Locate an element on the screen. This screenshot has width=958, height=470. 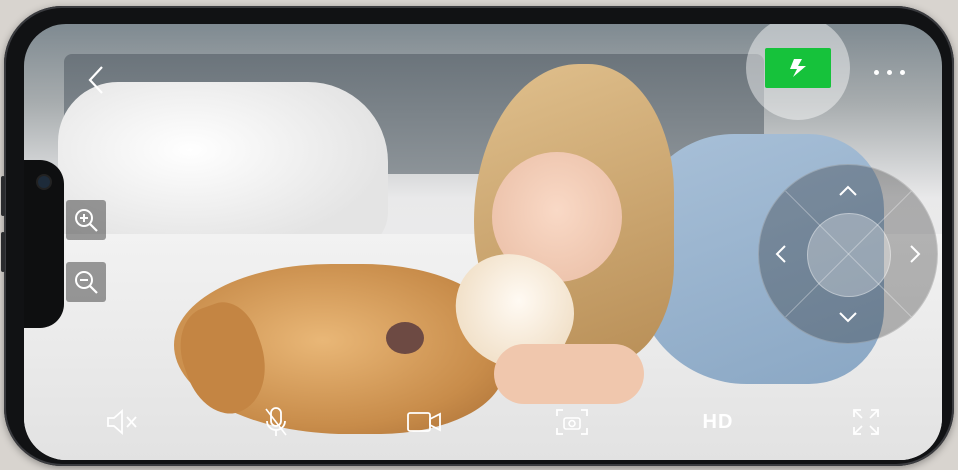
ptz-right-button is located at coordinates (915, 254).